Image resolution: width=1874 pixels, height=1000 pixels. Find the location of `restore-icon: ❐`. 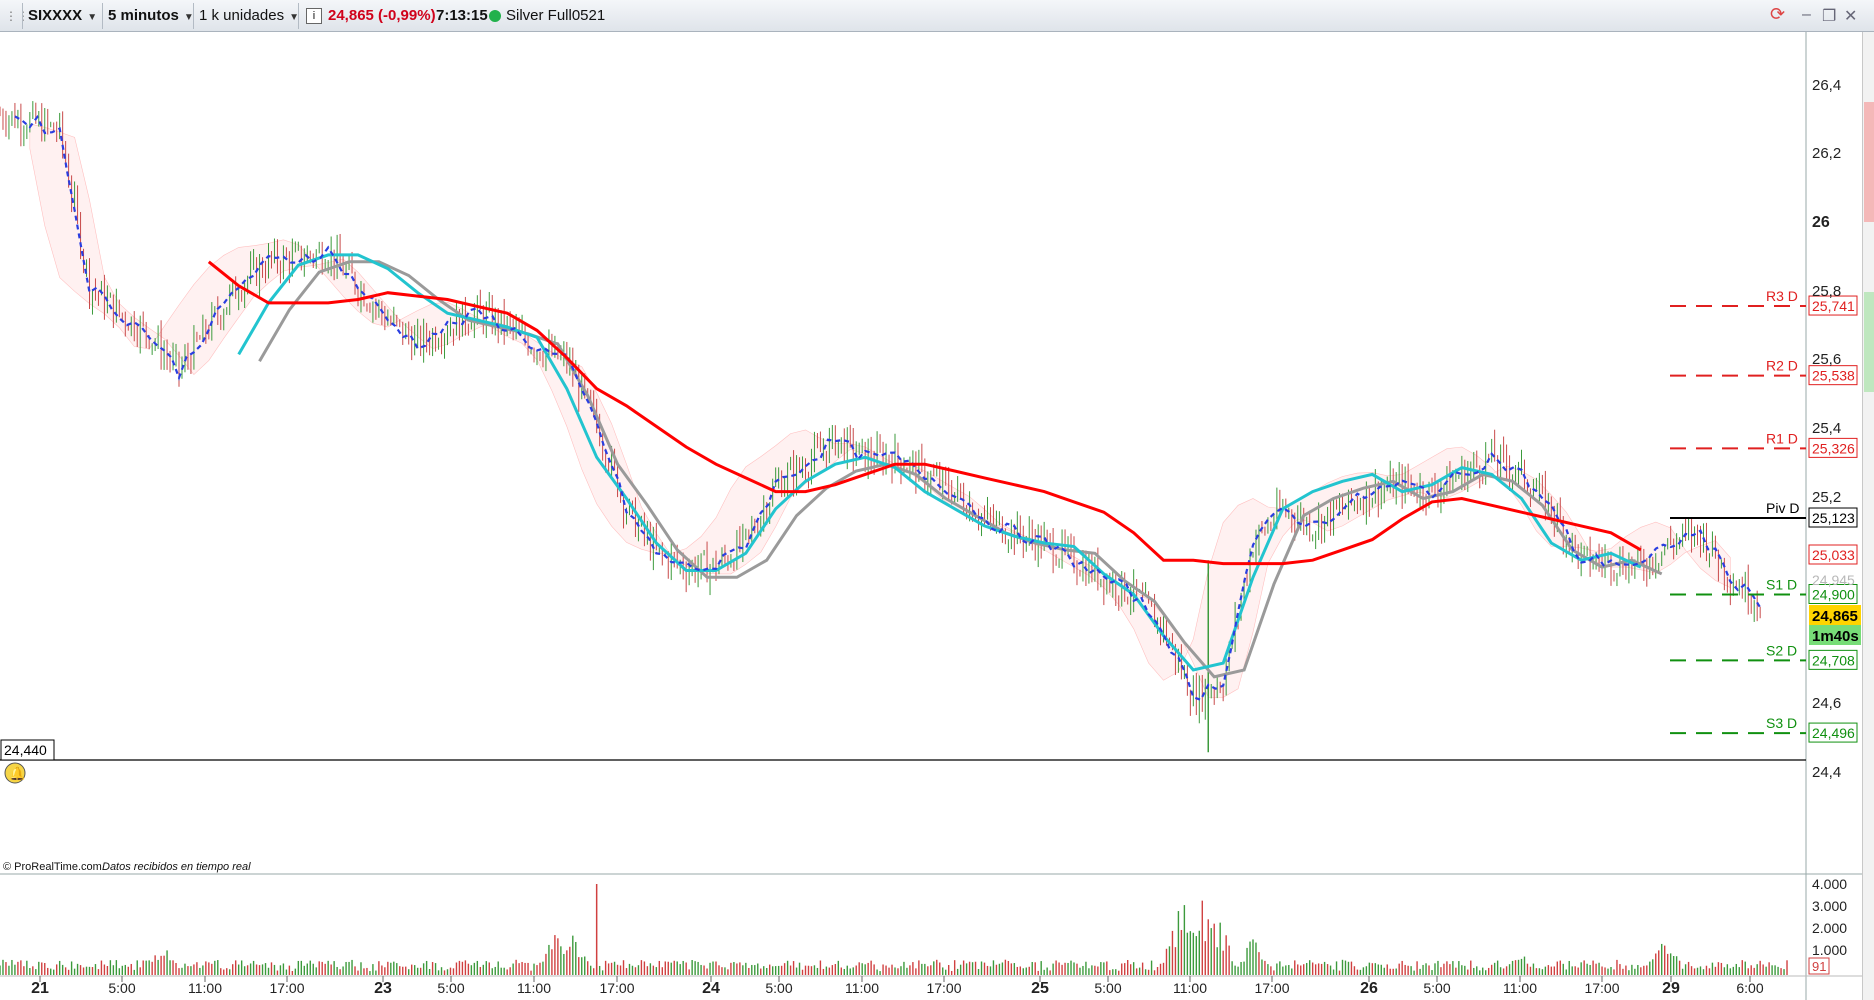

restore-icon: ❐ is located at coordinates (1829, 16).